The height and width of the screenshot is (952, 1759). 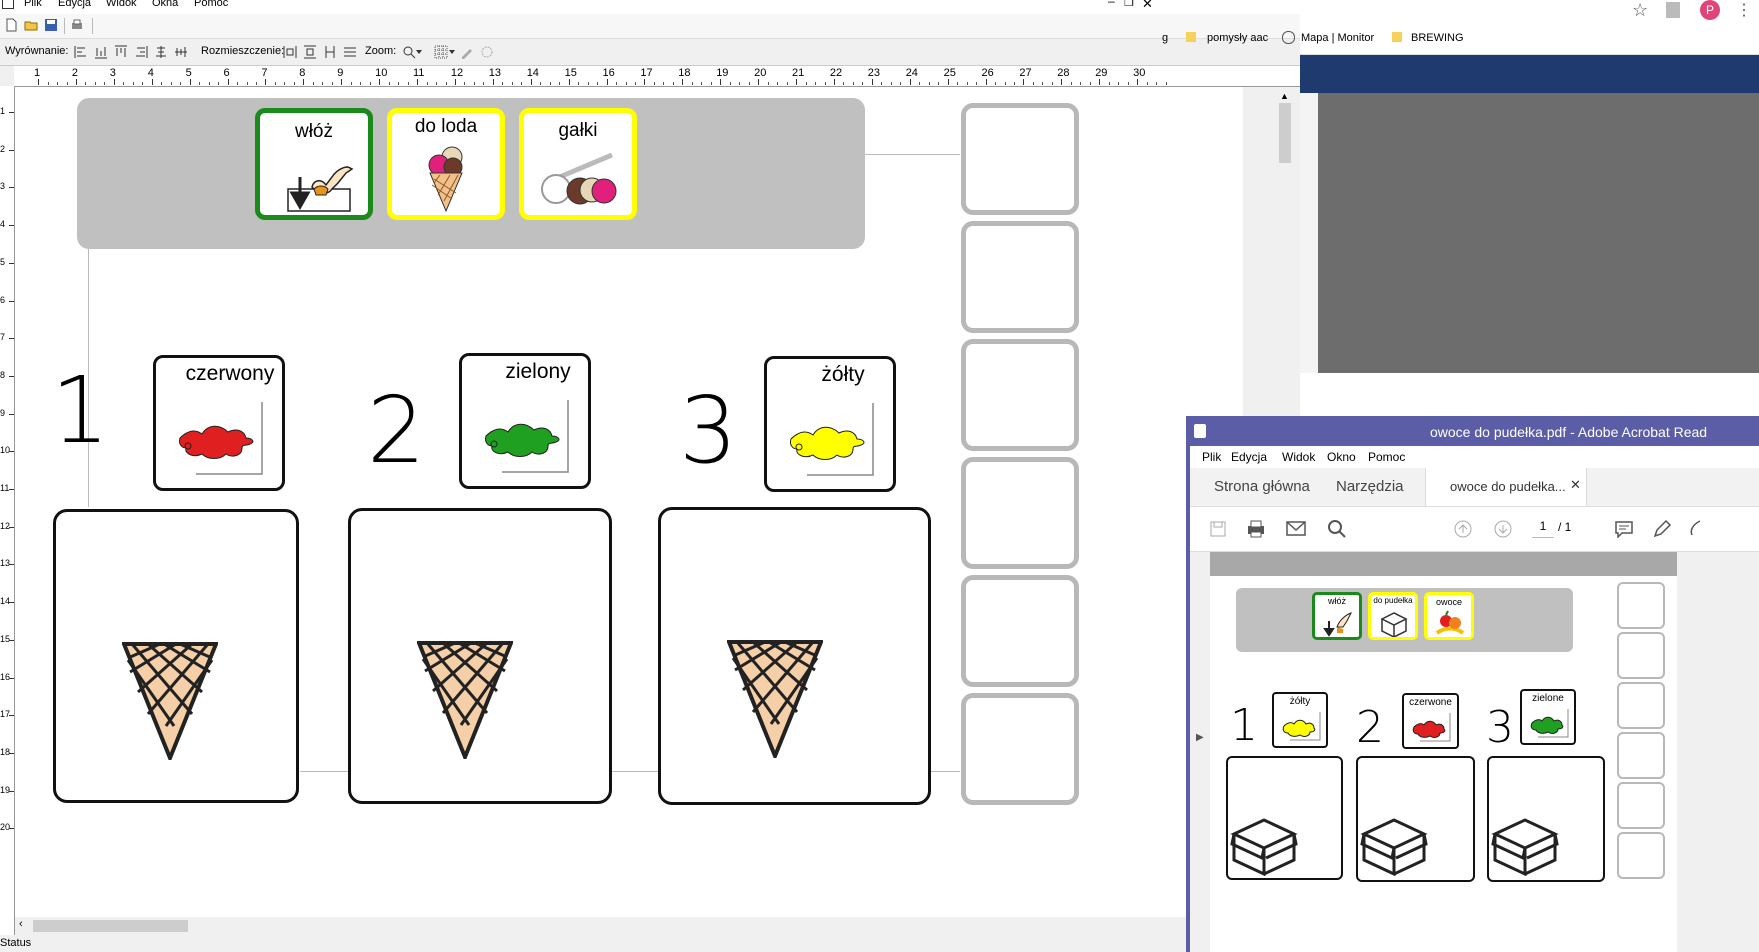 I want to click on open-folder-icon, so click(x=31, y=25).